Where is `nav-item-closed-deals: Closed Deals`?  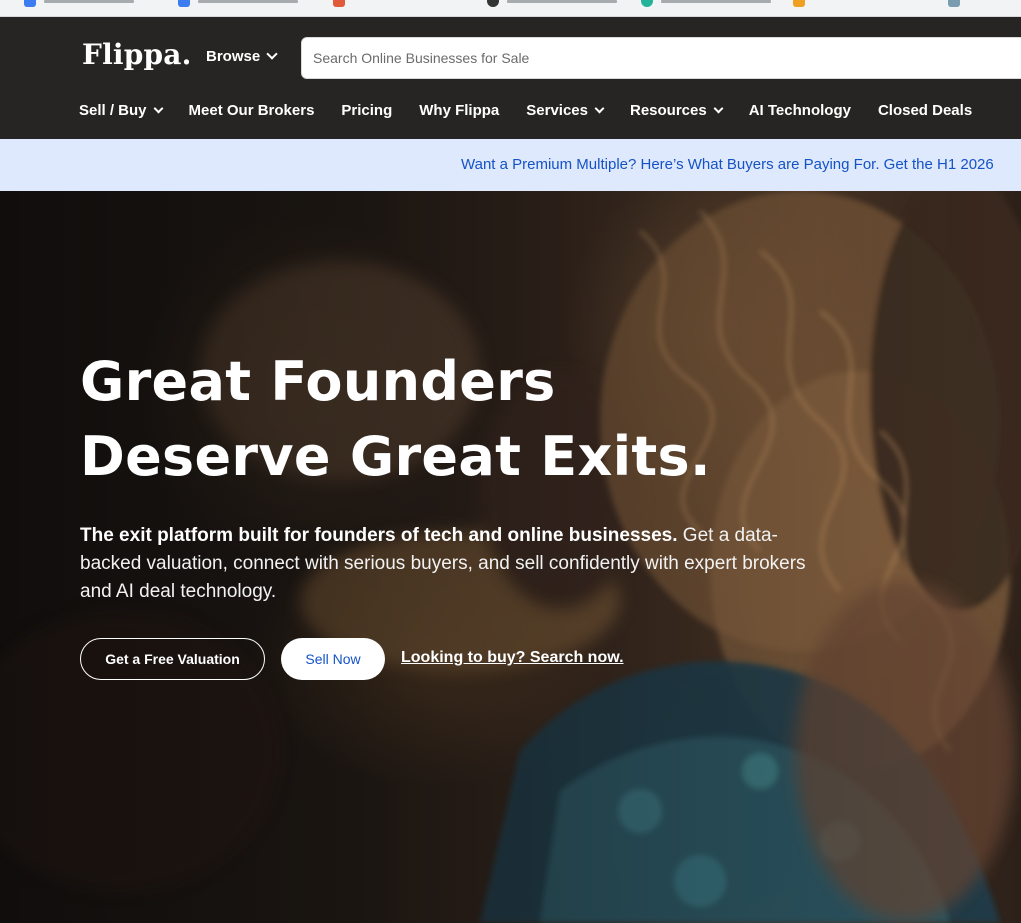 nav-item-closed-deals: Closed Deals is located at coordinates (925, 110).